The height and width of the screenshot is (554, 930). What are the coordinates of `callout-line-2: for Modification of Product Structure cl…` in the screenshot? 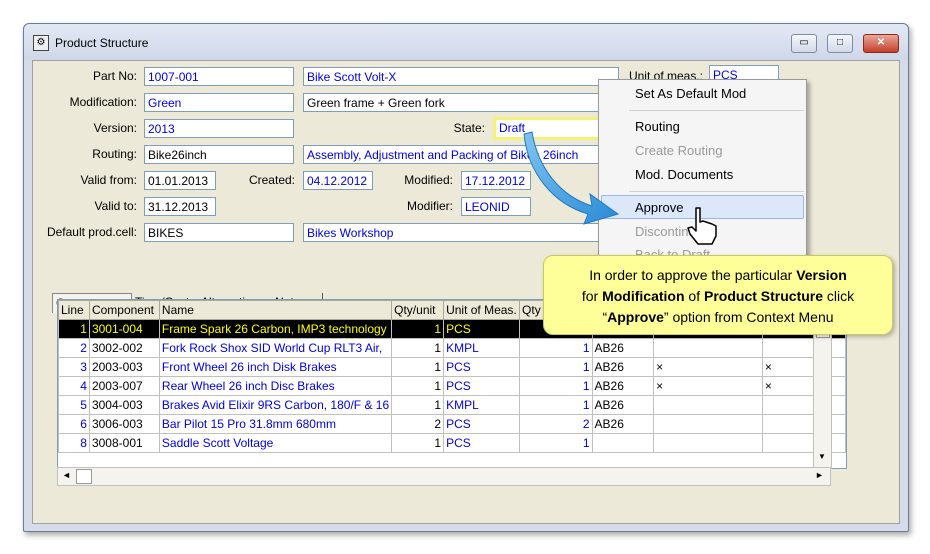 It's located at (718, 296).